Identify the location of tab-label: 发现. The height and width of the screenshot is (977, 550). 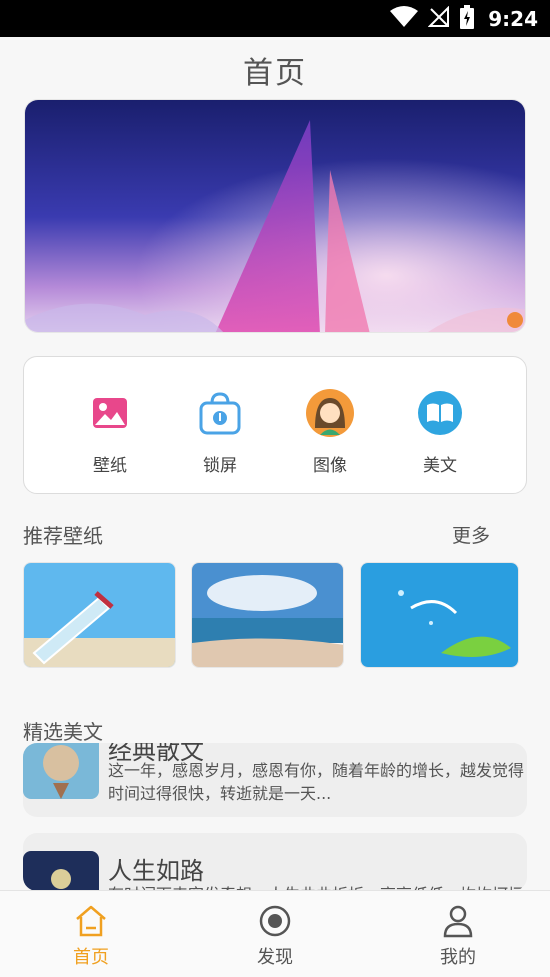
(275, 957).